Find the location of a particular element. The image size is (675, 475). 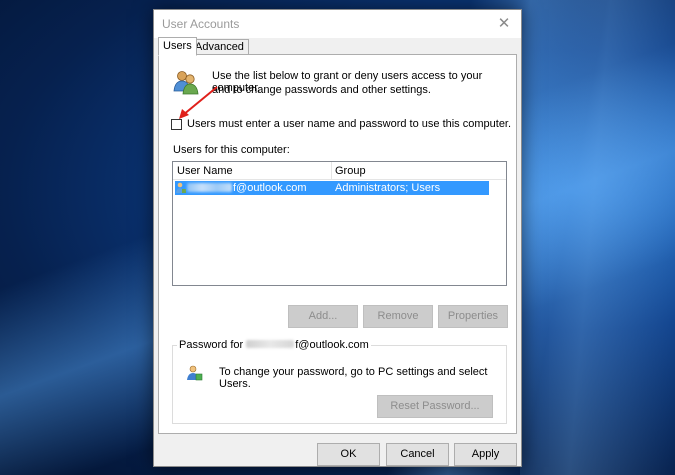

user-name-cell: f@outlook.com is located at coordinates (247, 188).